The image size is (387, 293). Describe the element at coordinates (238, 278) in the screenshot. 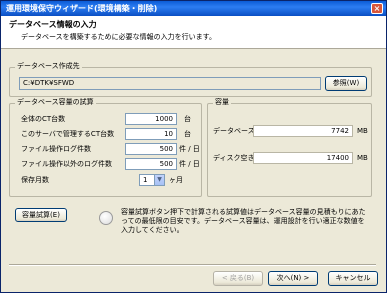

I see `back-button: < 戻る(B)` at that location.